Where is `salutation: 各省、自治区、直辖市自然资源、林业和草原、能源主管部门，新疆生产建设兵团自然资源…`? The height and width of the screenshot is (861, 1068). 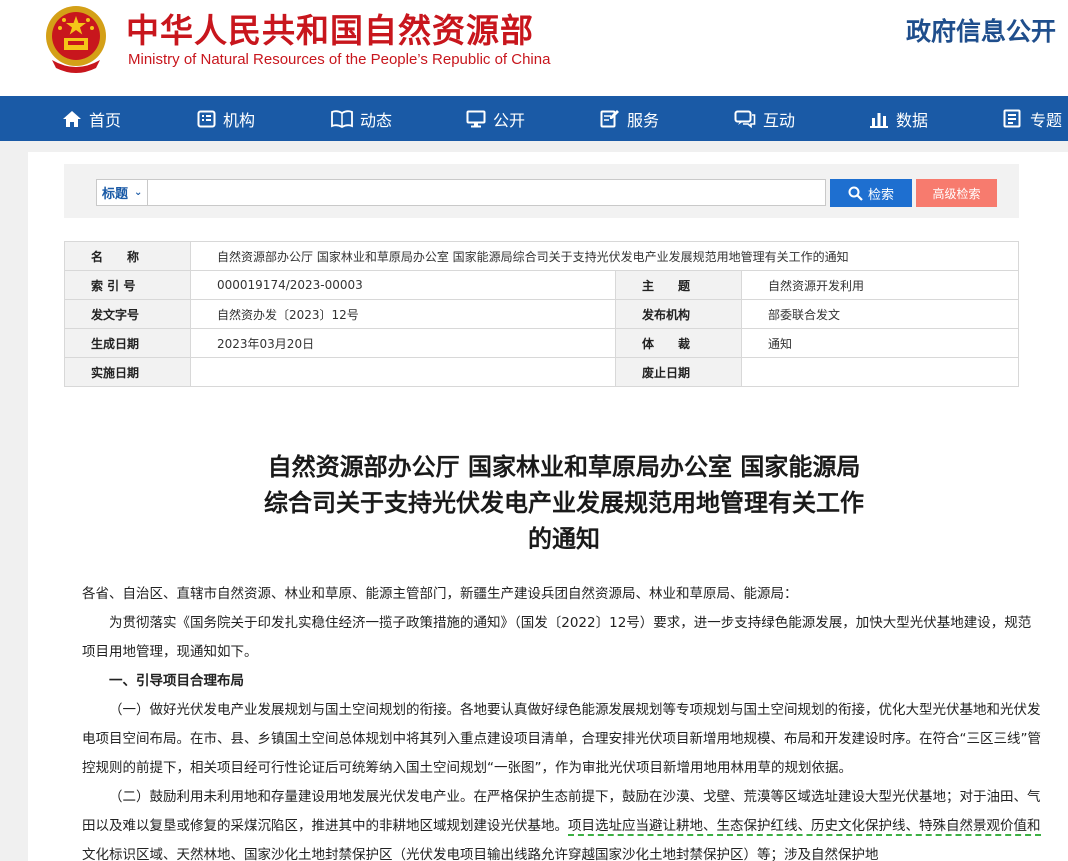
salutation: 各省、自治区、直辖市自然资源、林业和草原、能源主管部门，新疆生产建设兵团自然资源… is located at coordinates (440, 594).